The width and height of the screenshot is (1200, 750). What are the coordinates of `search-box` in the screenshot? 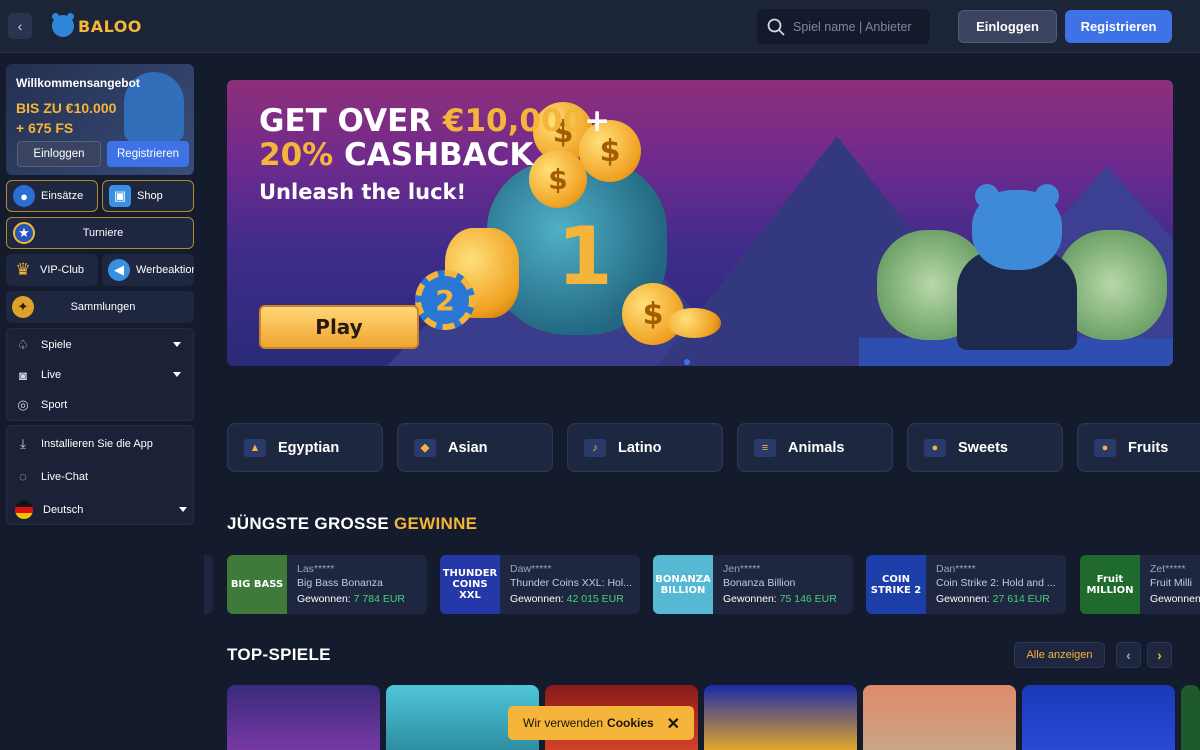 It's located at (843, 26).